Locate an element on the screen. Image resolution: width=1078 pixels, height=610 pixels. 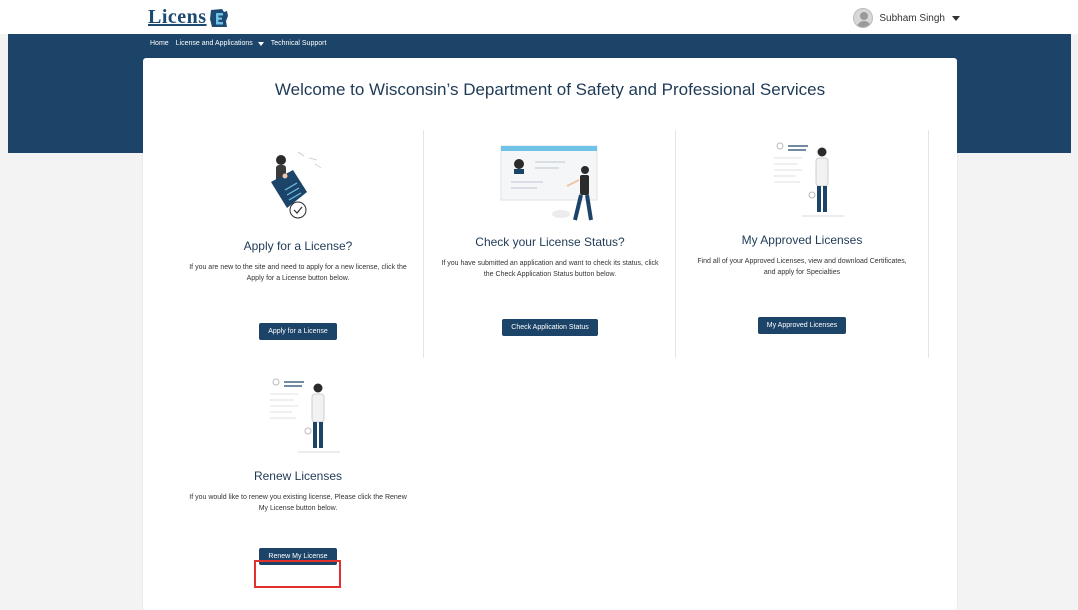
logo-text: Licens is located at coordinates (177, 17).